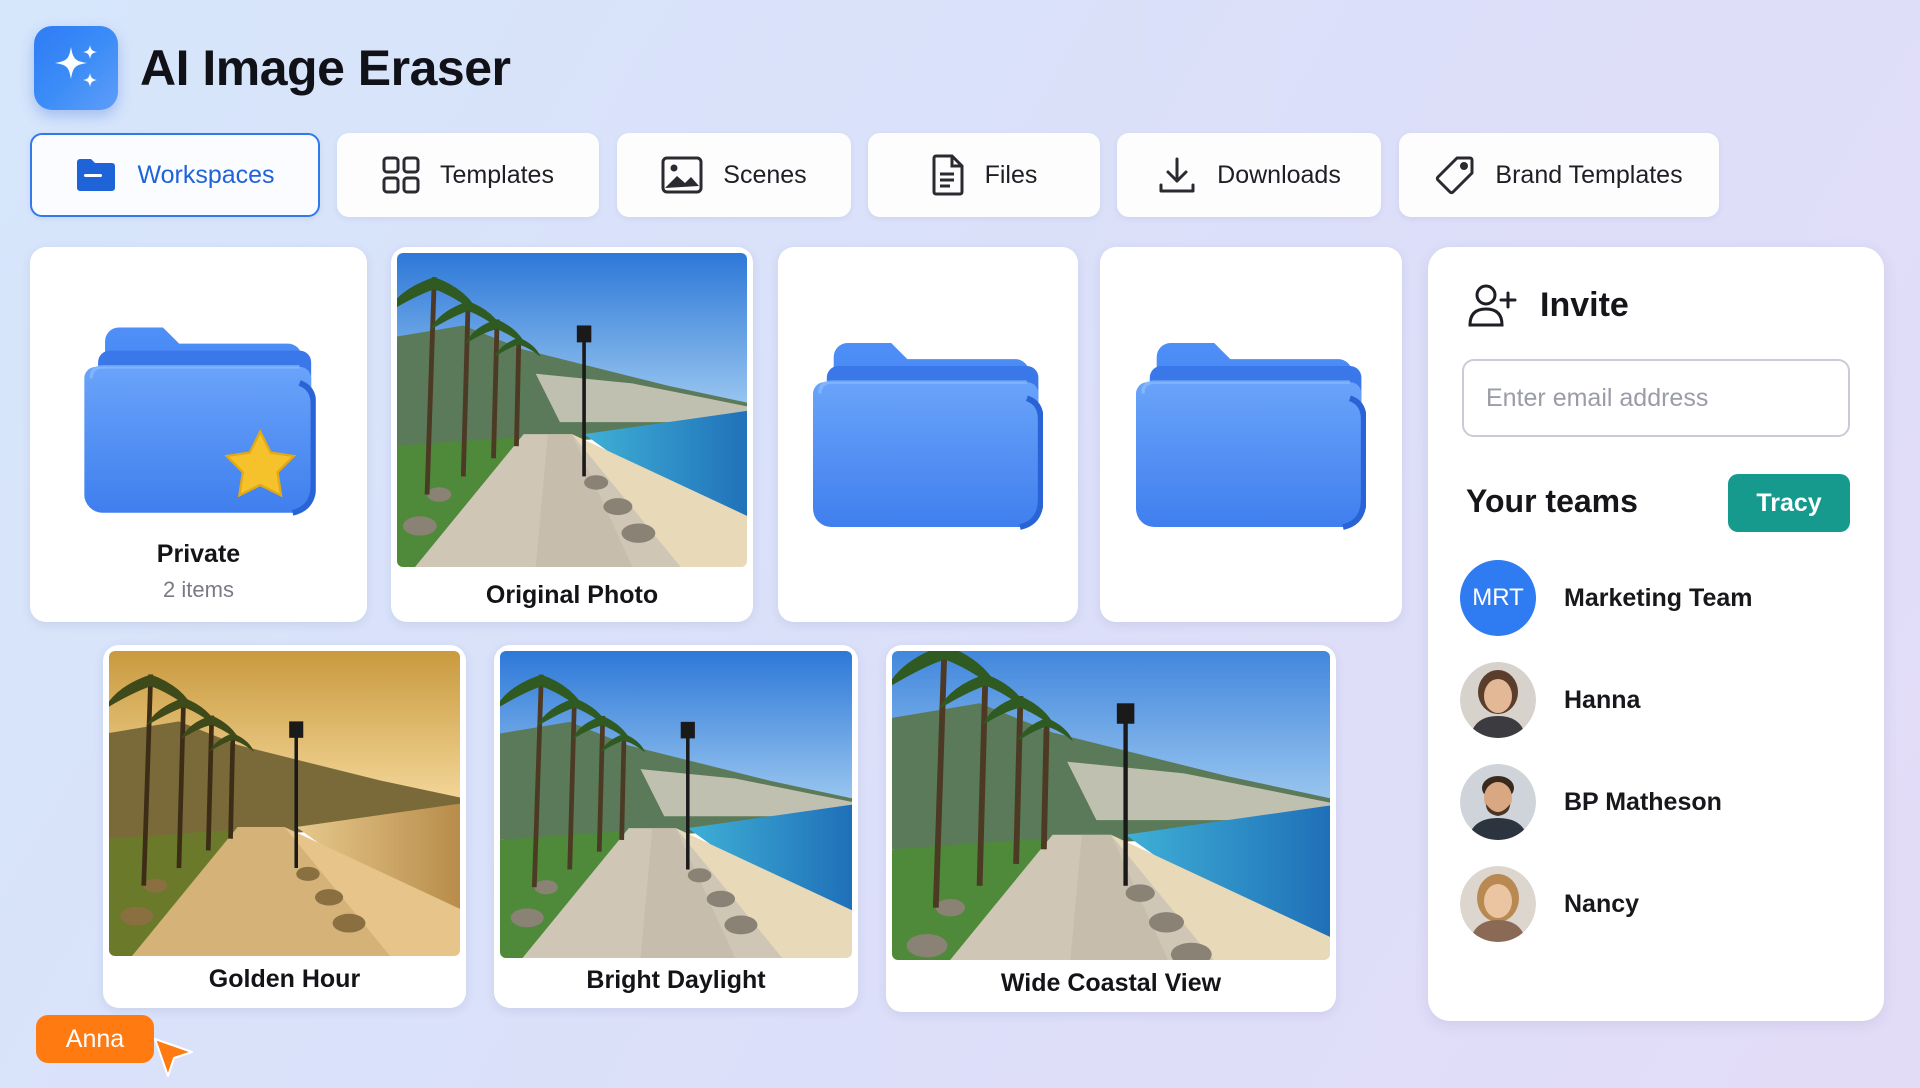  I want to click on tab-label: Scenes, so click(765, 174).